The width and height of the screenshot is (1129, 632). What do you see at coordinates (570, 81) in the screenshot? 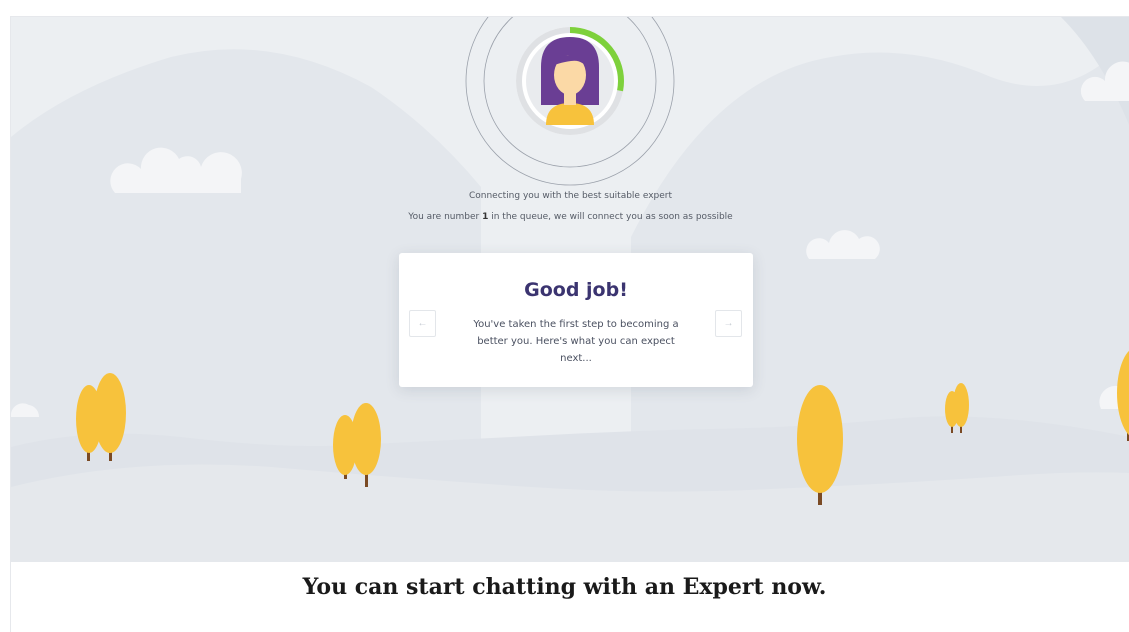
I see `expert-avatar` at bounding box center [570, 81].